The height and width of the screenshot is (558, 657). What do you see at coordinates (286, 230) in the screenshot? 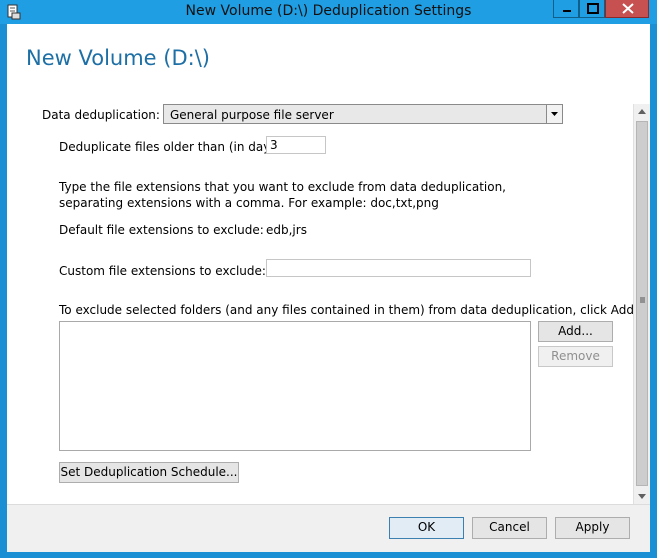
I see `default-ext-value: edb,jrs` at bounding box center [286, 230].